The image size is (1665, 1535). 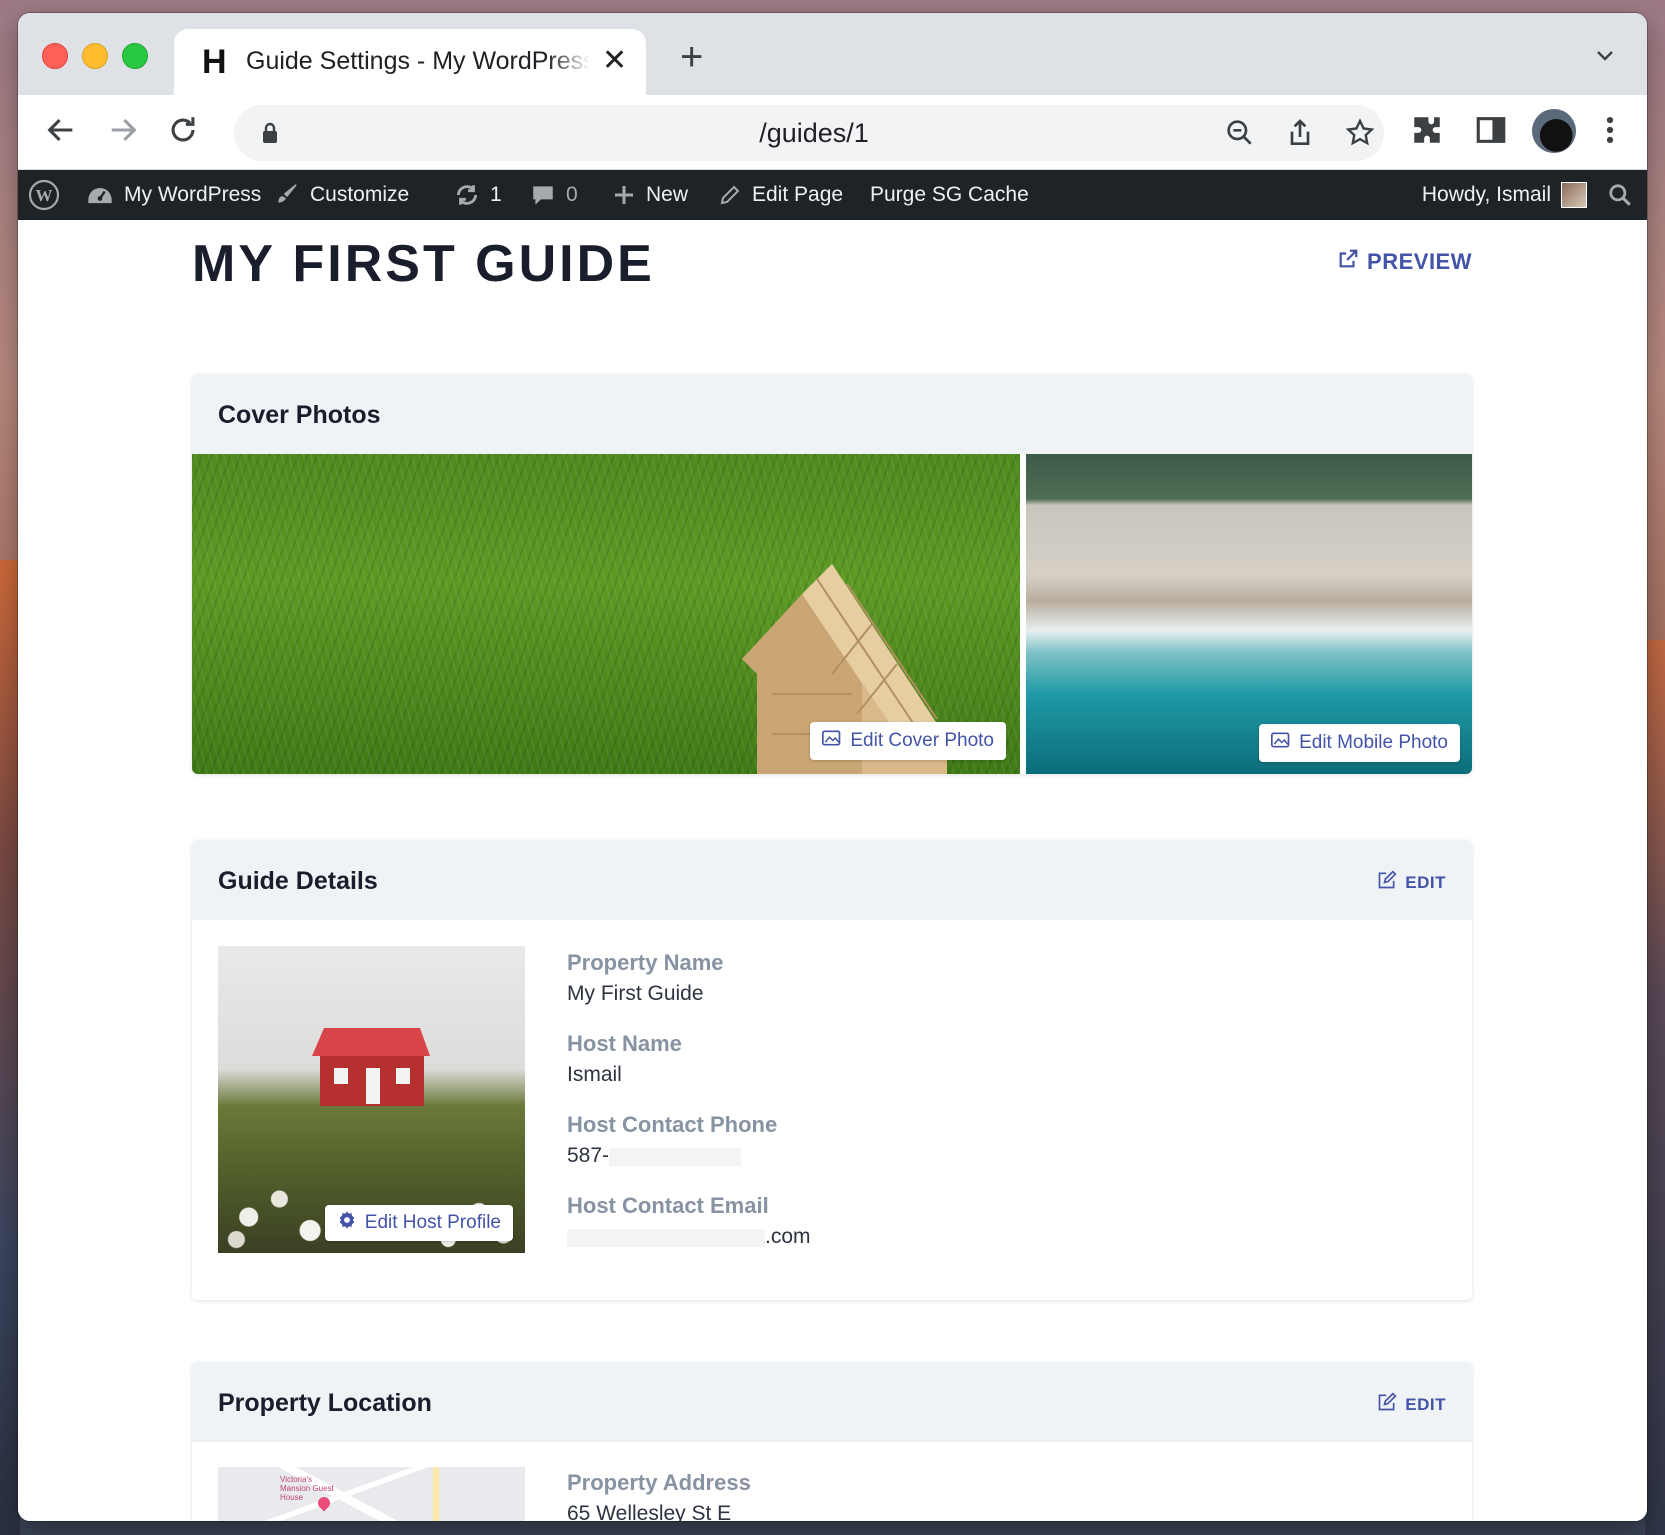 I want to click on wp-logo-menu: W, so click(x=44, y=195).